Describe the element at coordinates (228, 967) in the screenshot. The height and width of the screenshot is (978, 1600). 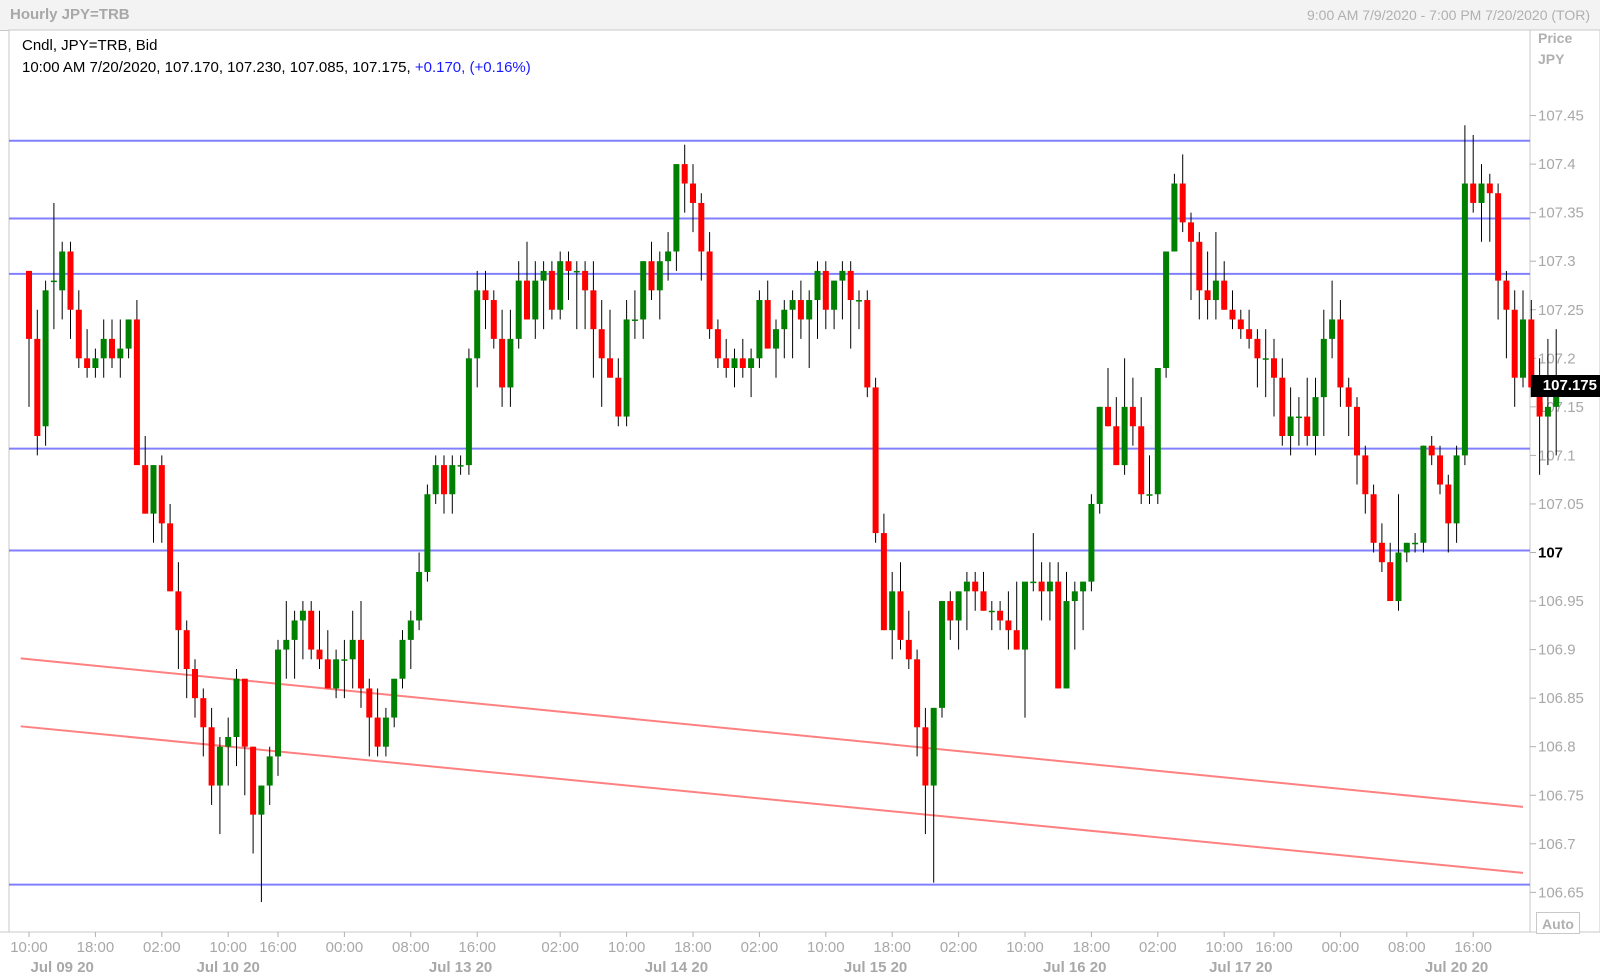
I see `x-date-label: Jul 10 20` at that location.